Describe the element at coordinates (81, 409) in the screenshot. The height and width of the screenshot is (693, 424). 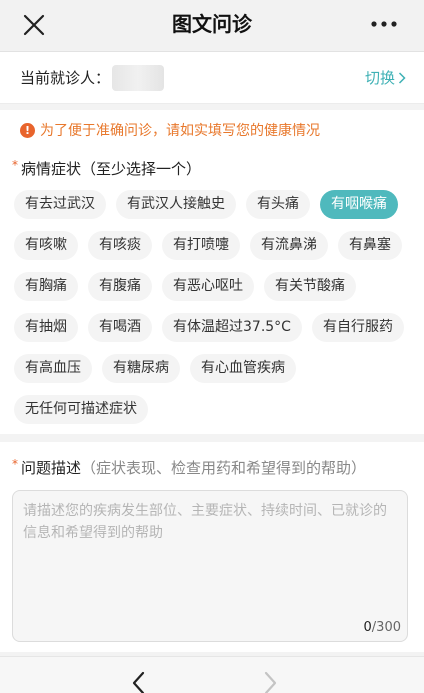
I see `symptom-tag: 无任何可描述症状` at that location.